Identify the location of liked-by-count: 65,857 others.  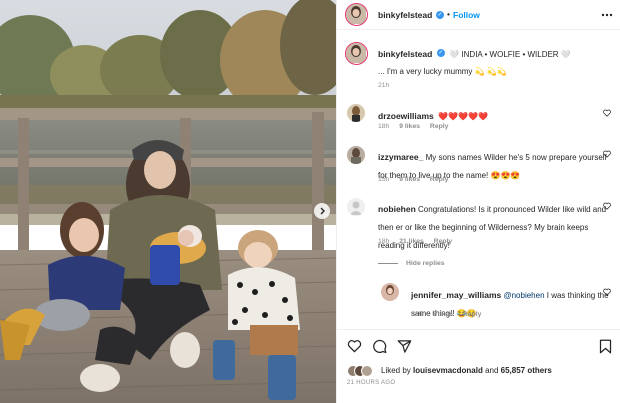
(526, 370).